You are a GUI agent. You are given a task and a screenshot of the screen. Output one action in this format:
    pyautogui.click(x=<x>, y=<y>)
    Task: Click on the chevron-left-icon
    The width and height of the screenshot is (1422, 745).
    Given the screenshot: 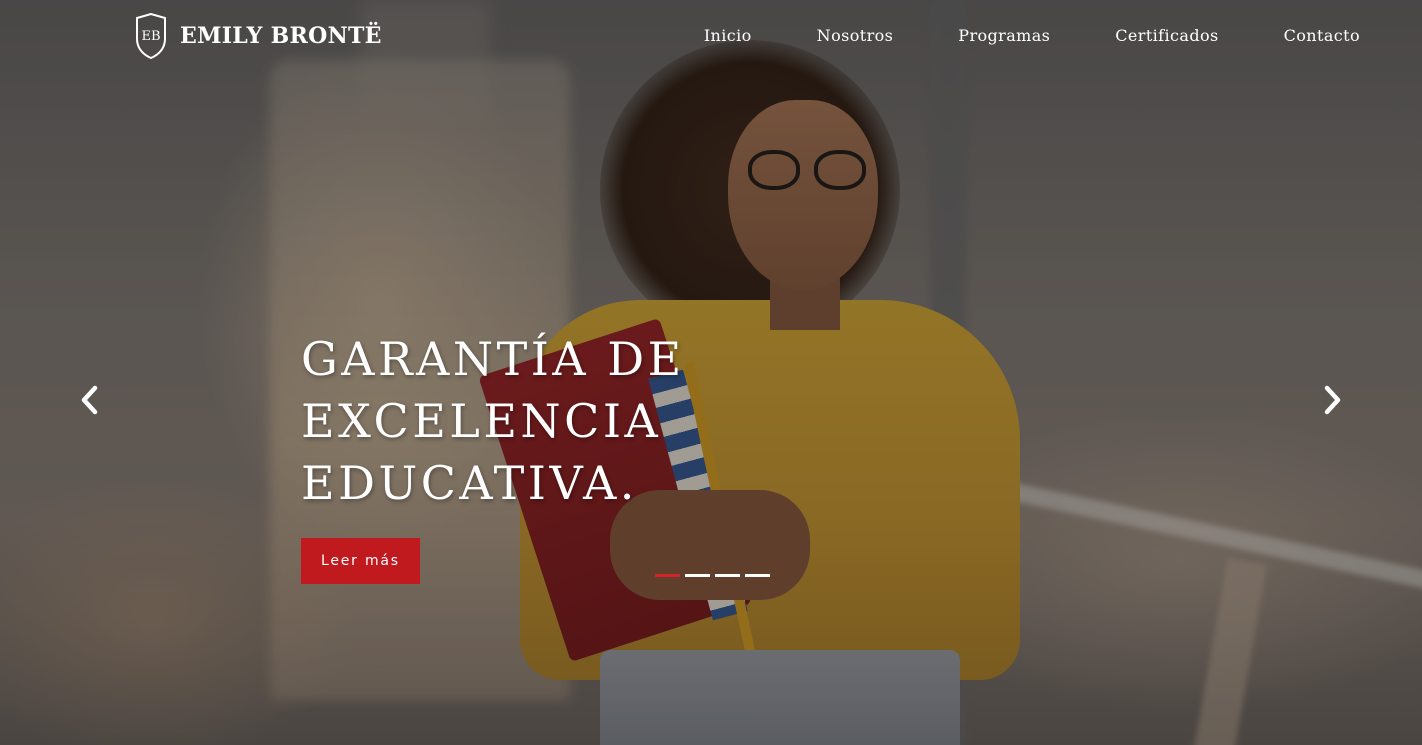 What is the action you would take?
    pyautogui.click(x=89, y=400)
    